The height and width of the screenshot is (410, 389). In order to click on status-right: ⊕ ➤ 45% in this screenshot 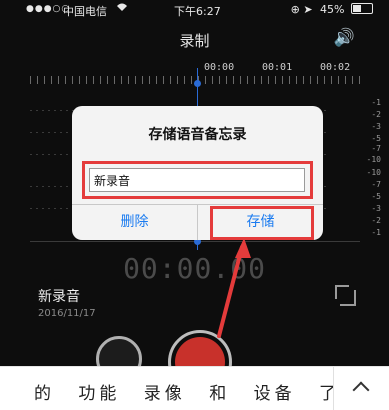, I will do `click(332, 9)`.